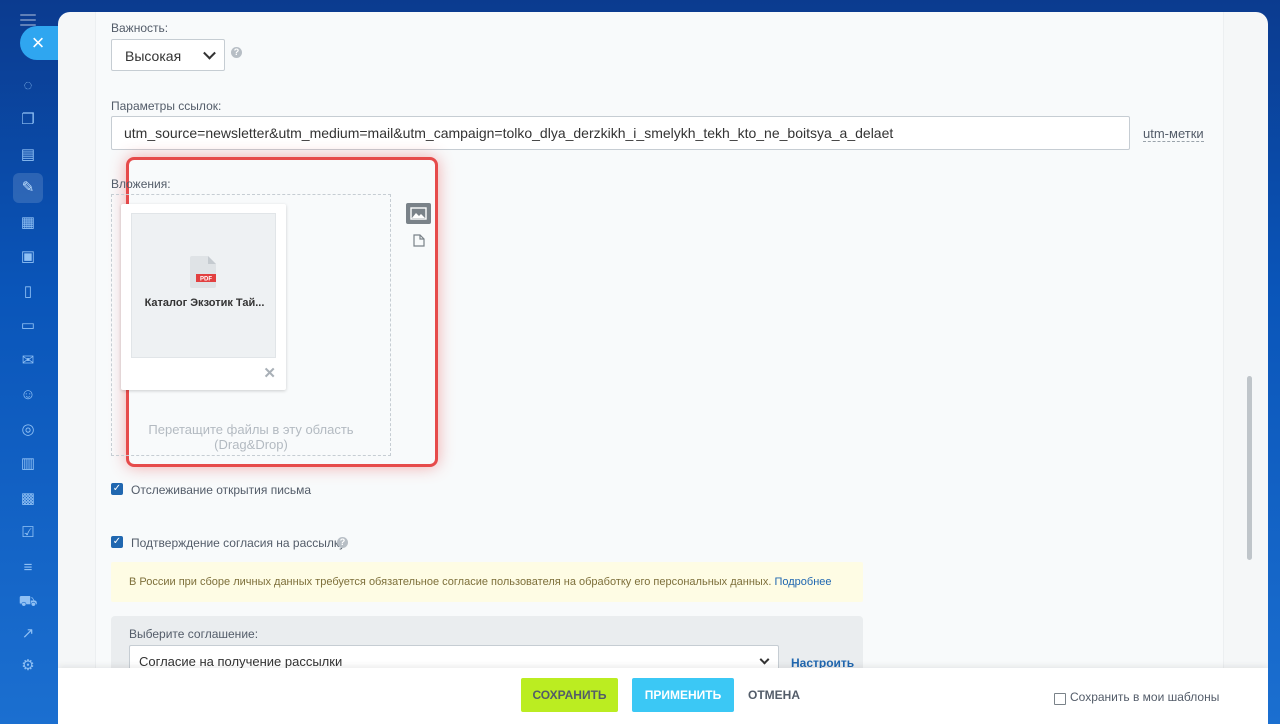 The width and height of the screenshot is (1280, 724). What do you see at coordinates (28, 223) in the screenshot?
I see `calendar-icon: ▦` at bounding box center [28, 223].